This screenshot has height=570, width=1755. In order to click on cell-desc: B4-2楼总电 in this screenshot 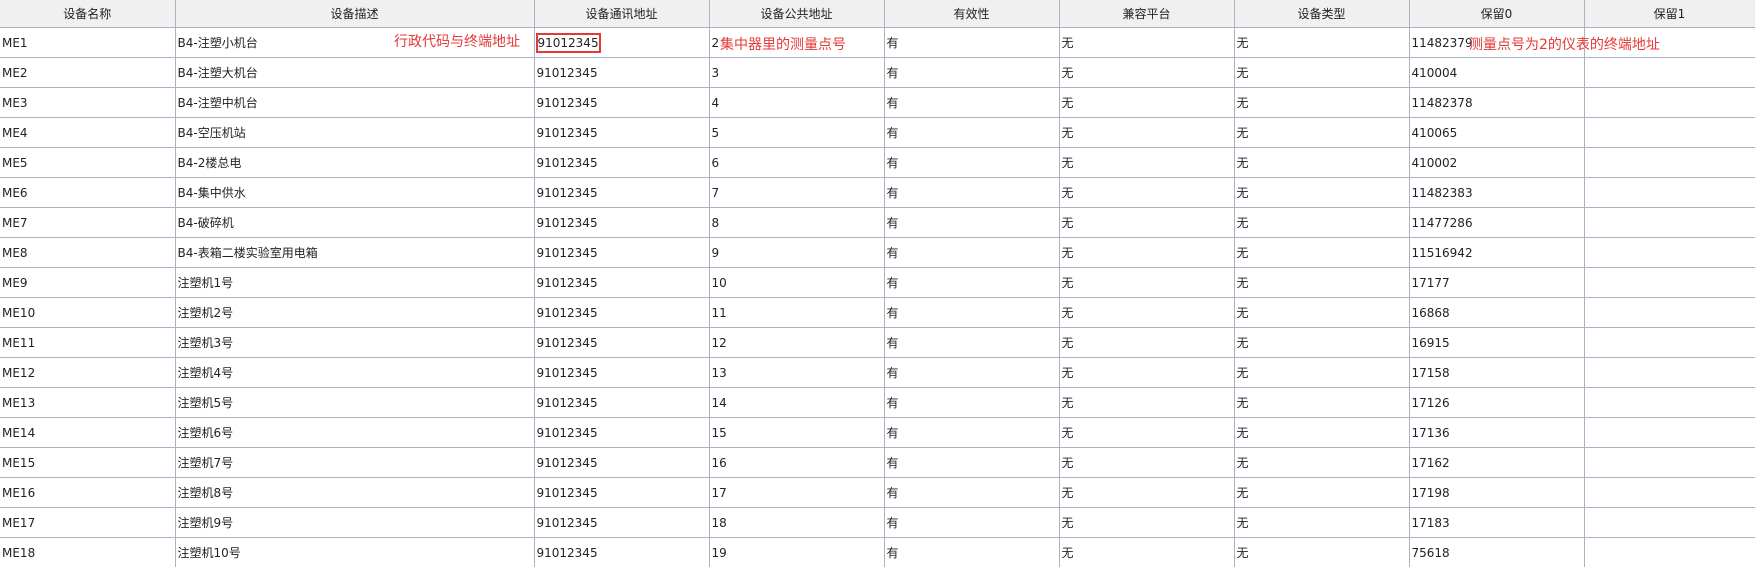, I will do `click(355, 162)`.